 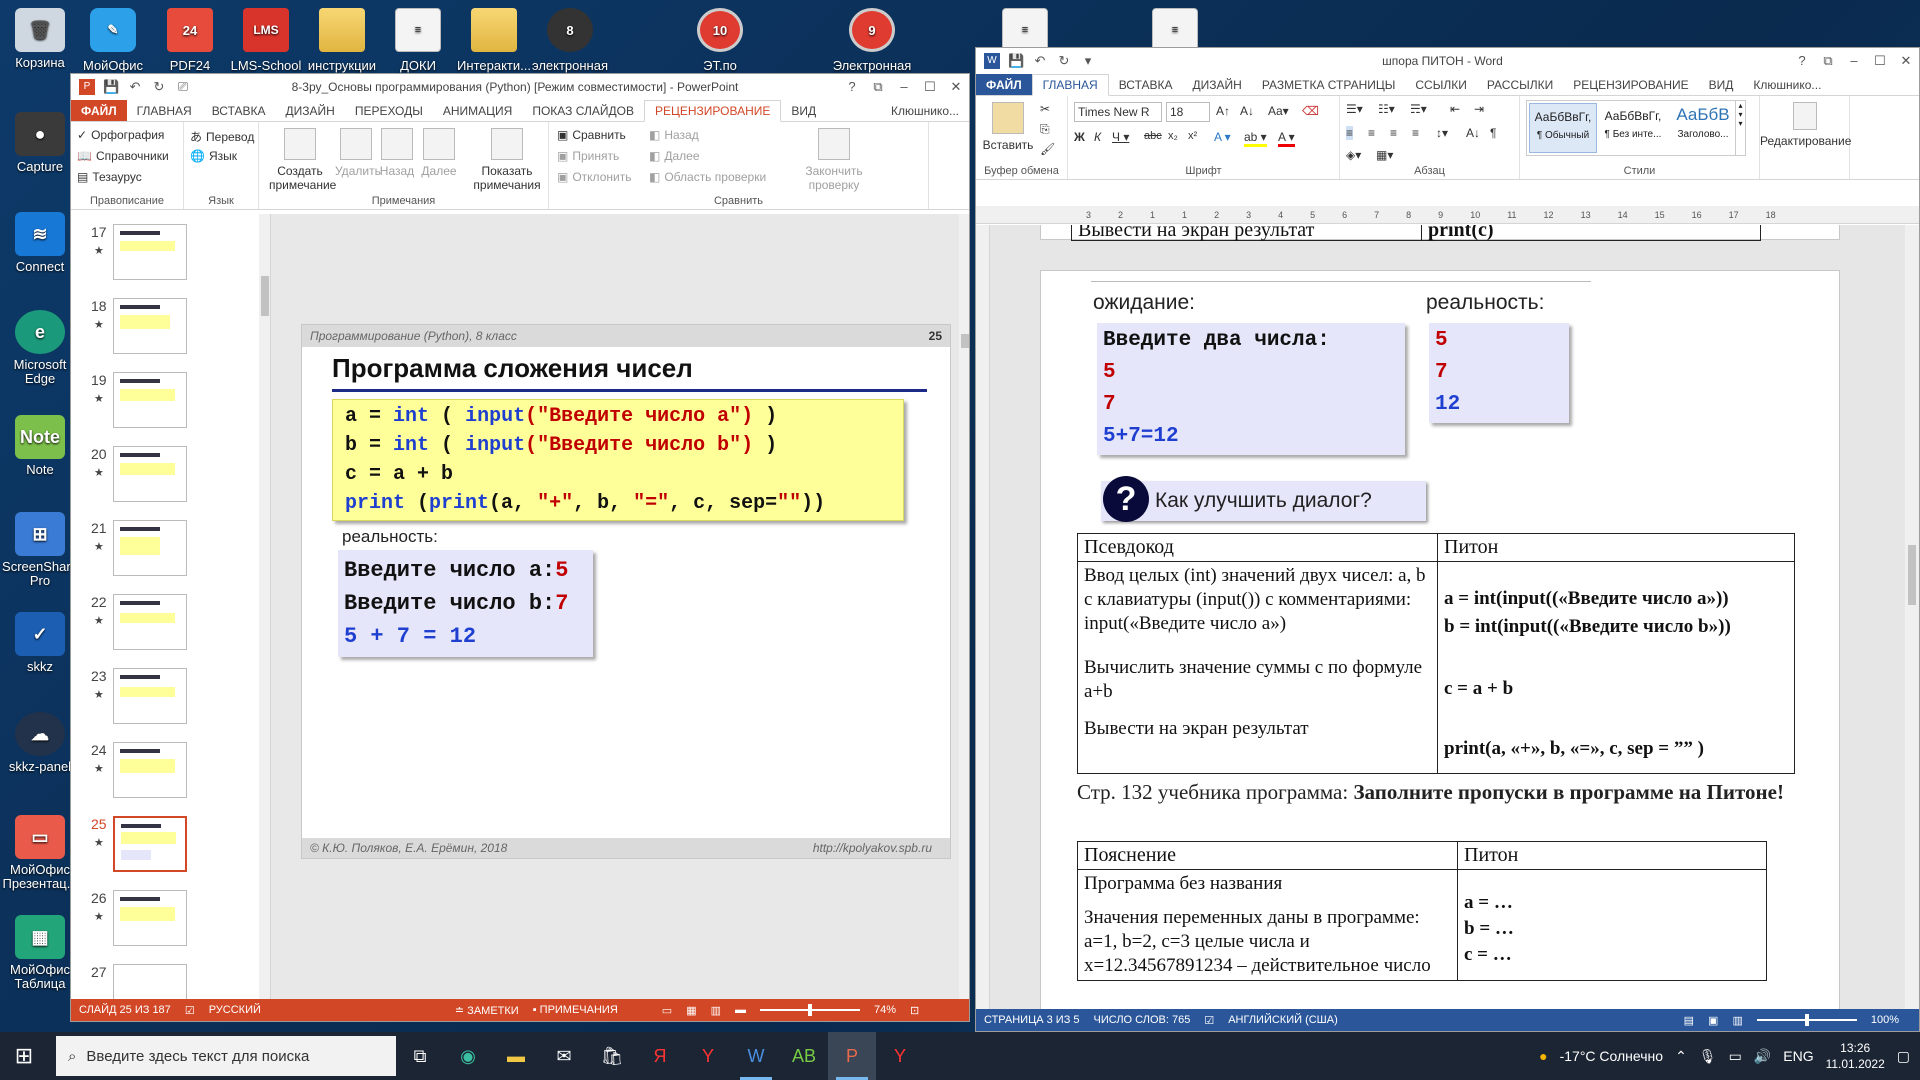 What do you see at coordinates (594, 177) in the screenshot?
I see `reject-button: ▣ Отклонить` at bounding box center [594, 177].